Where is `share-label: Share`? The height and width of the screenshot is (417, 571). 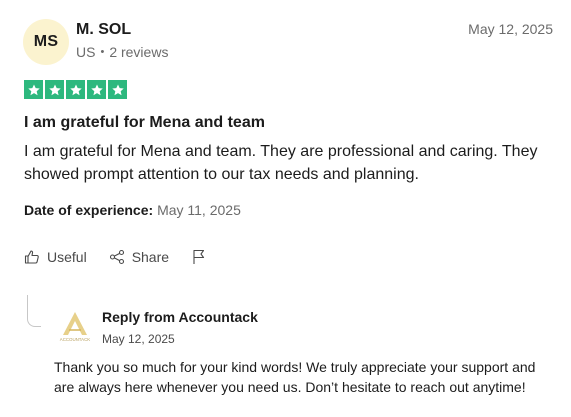 share-label: Share is located at coordinates (150, 257).